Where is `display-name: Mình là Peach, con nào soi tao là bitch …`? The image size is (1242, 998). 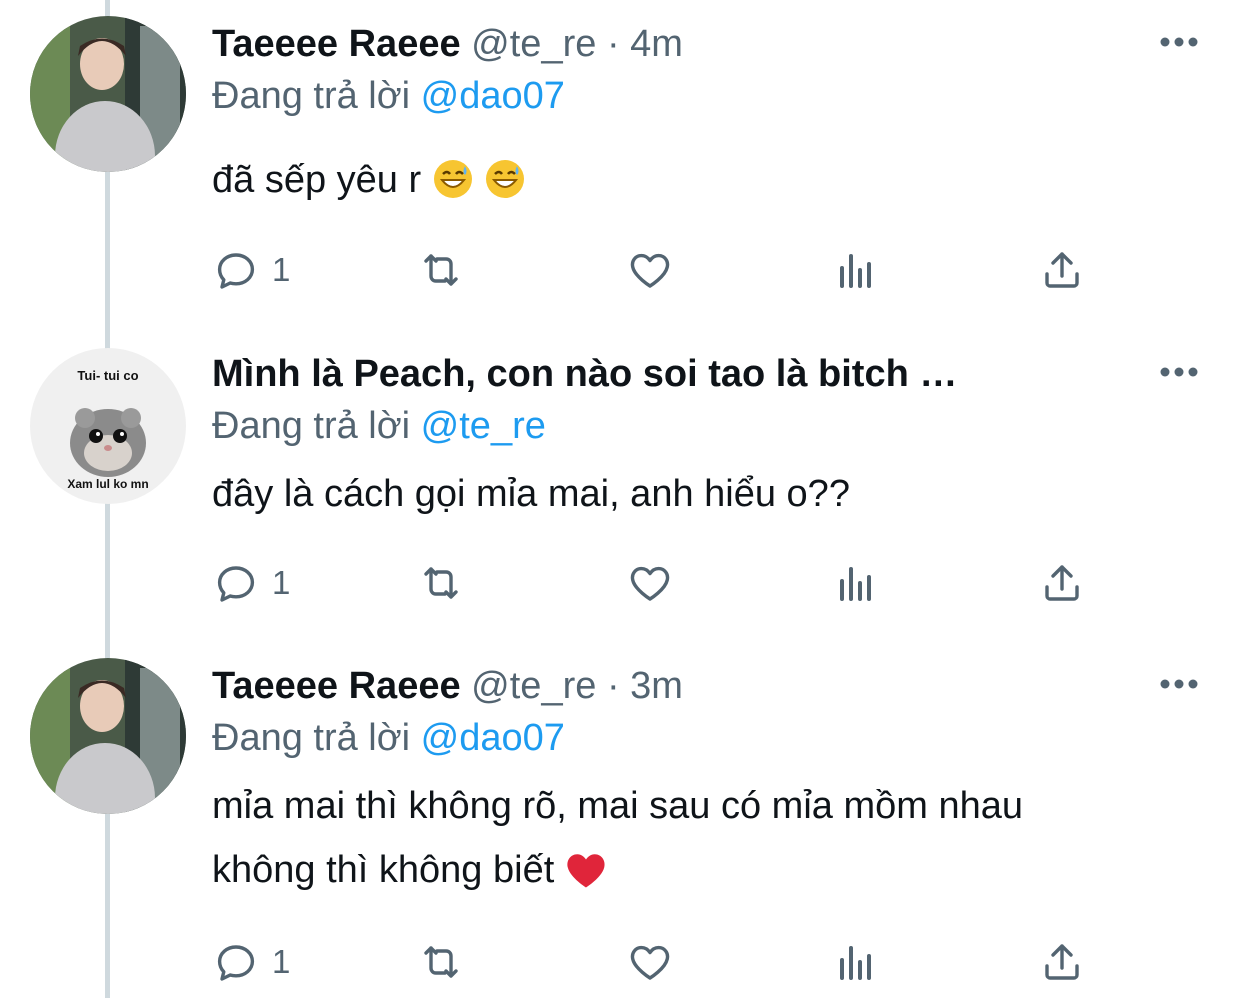
display-name: Mình là Peach, con nào soi tao là bitch … is located at coordinates (584, 374).